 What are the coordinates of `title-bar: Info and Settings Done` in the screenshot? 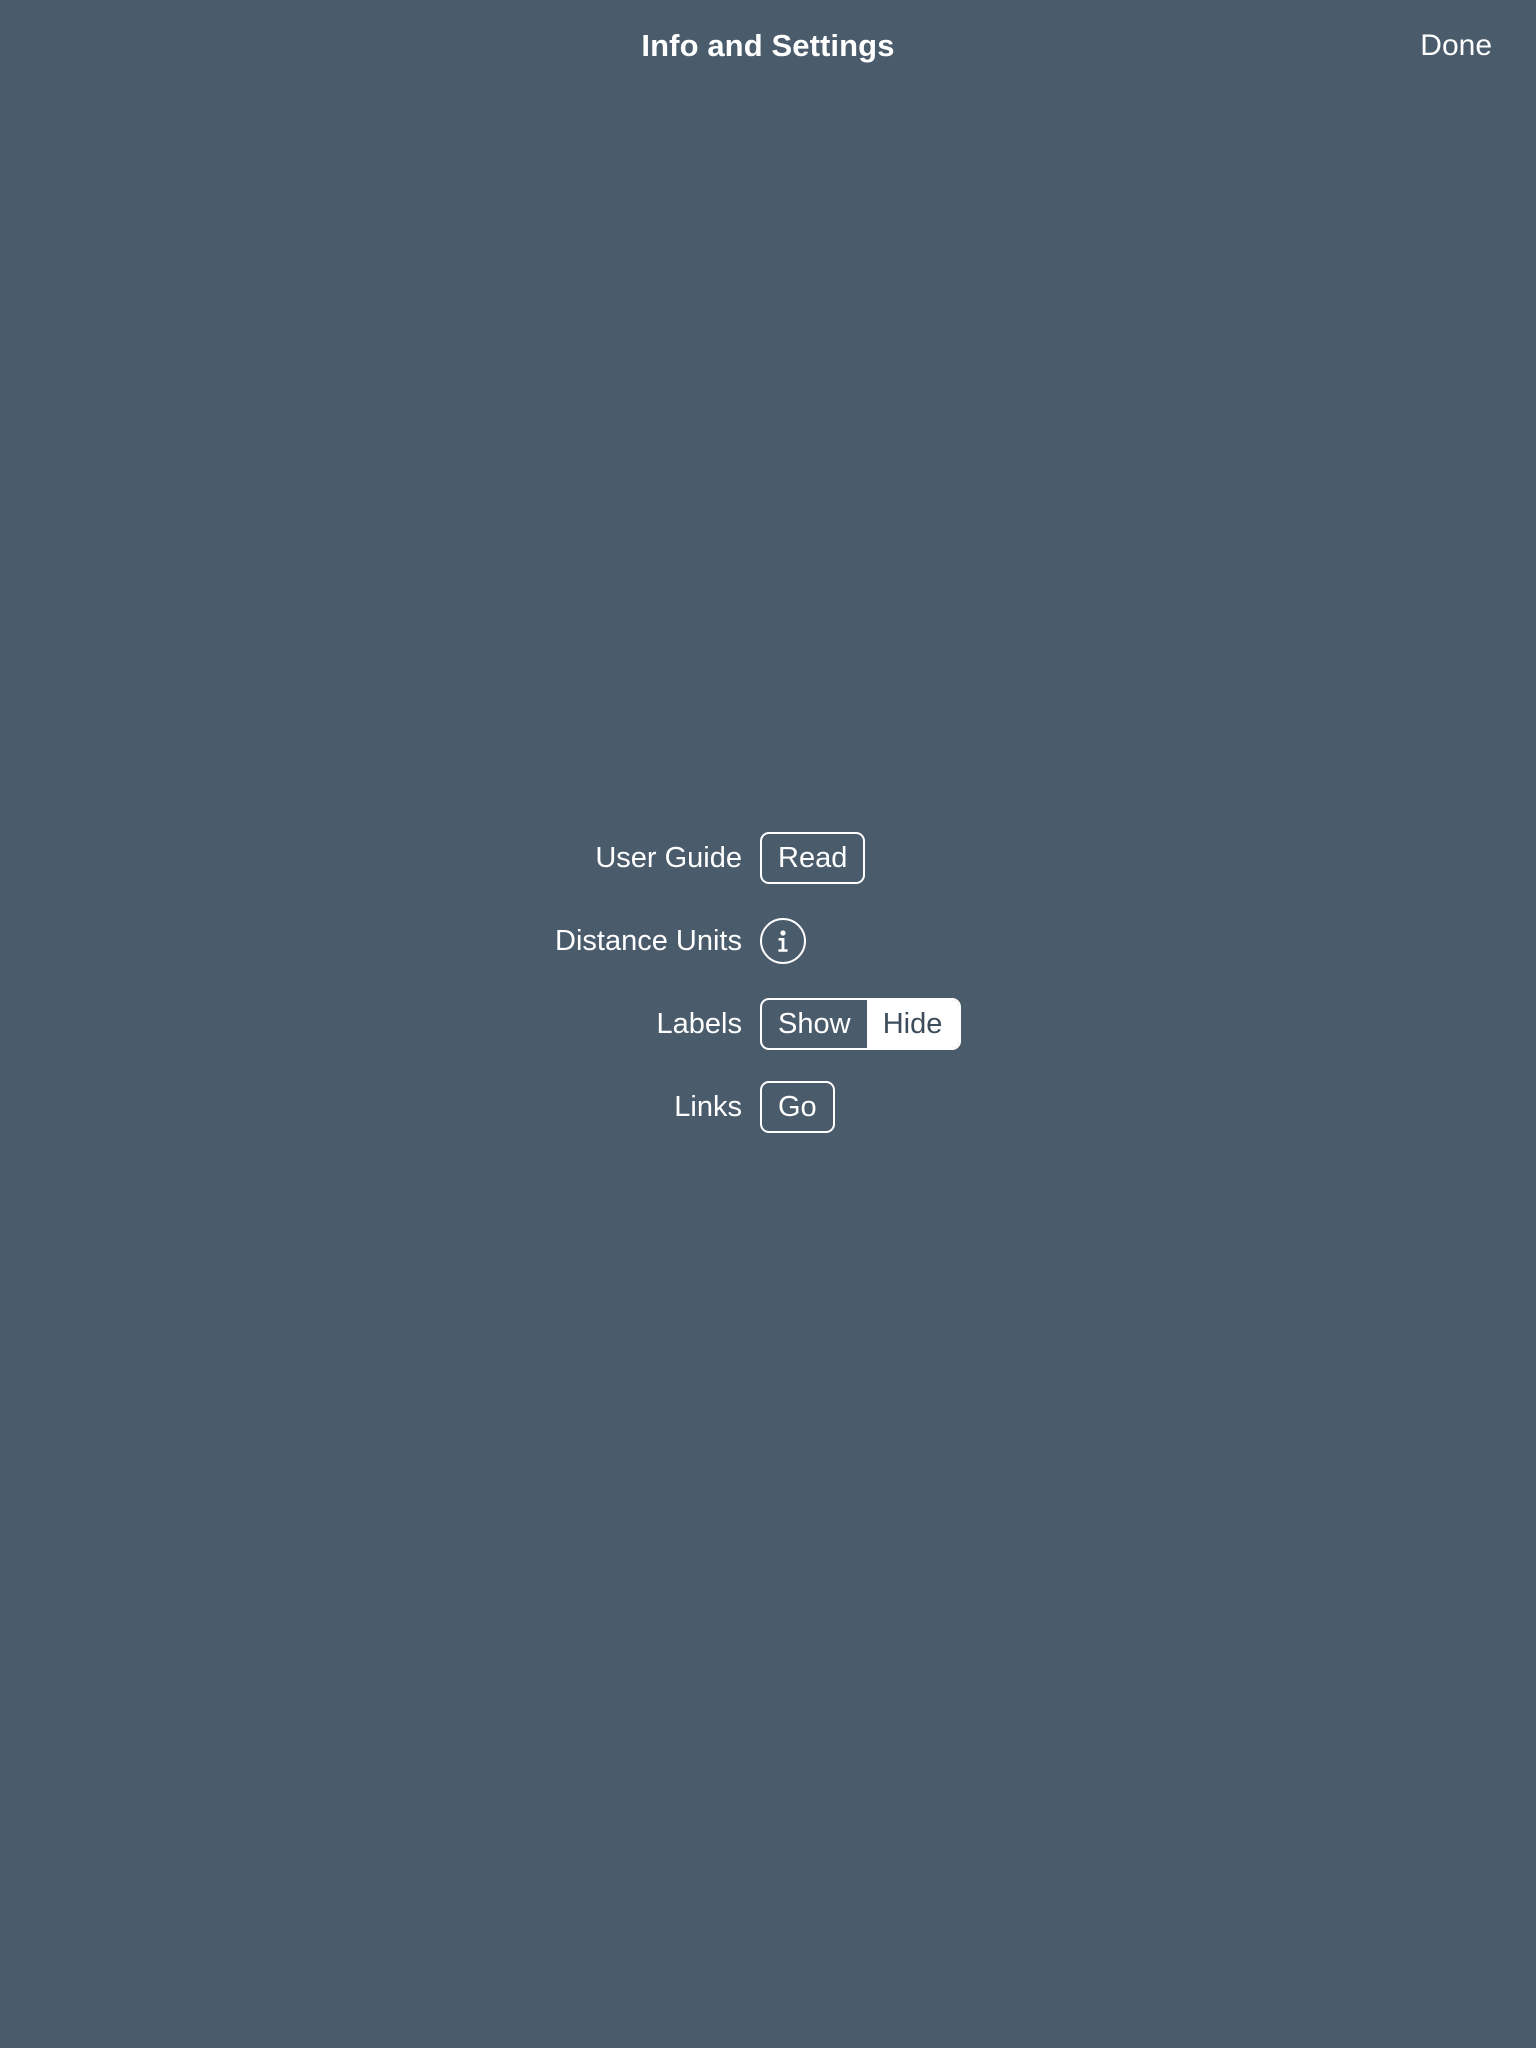 It's located at (768, 46).